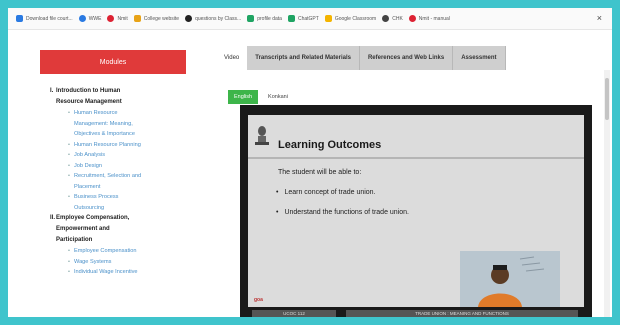 This screenshot has width=620, height=325. What do you see at coordinates (406, 58) in the screenshot?
I see `tab-references: References and Web Links` at bounding box center [406, 58].